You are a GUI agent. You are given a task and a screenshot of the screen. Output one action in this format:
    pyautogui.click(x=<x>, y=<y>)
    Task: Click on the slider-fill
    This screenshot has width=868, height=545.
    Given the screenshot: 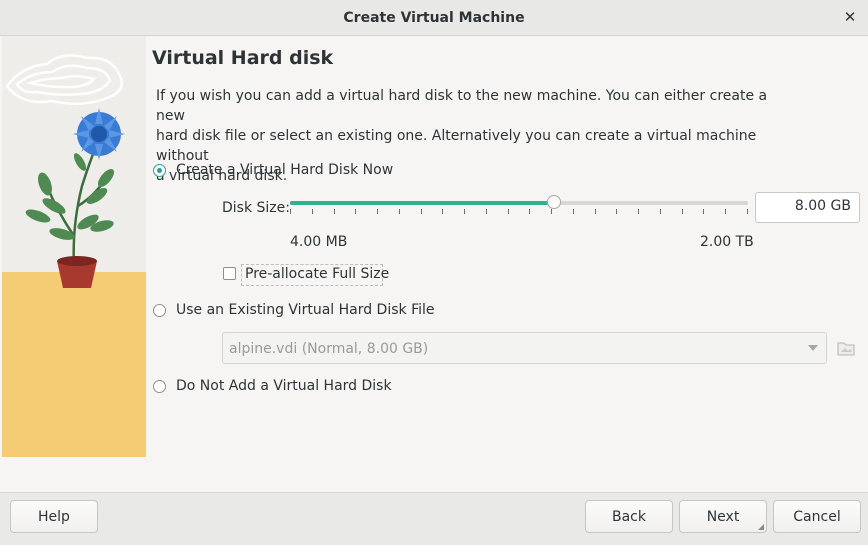 What is the action you would take?
    pyautogui.click(x=422, y=203)
    